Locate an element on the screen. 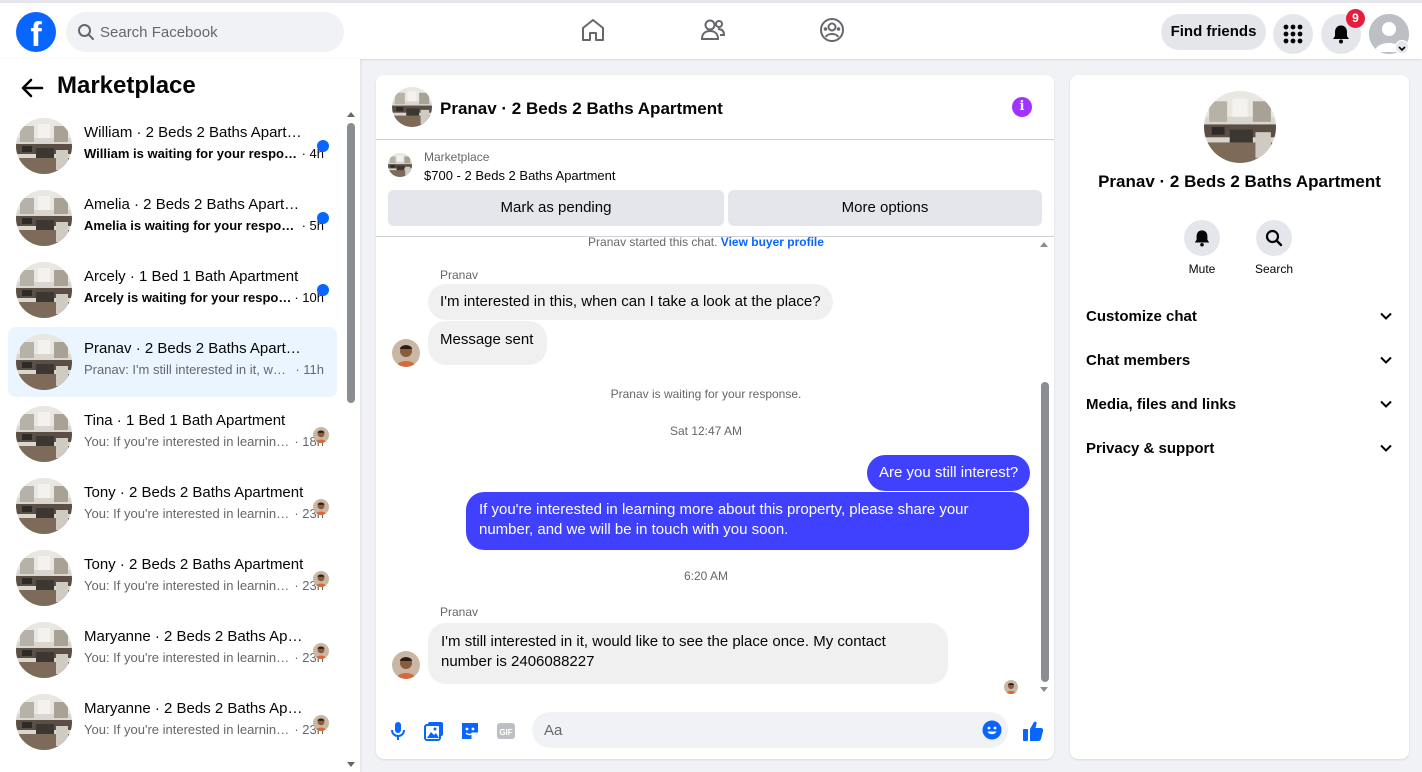  preview-time: · 11h is located at coordinates (309, 369).